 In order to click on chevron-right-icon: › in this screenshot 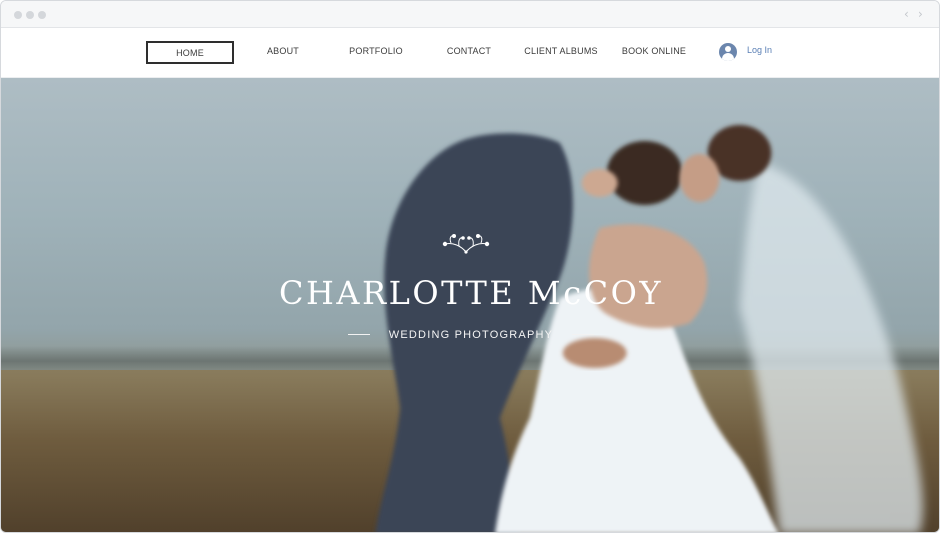, I will do `click(920, 14)`.